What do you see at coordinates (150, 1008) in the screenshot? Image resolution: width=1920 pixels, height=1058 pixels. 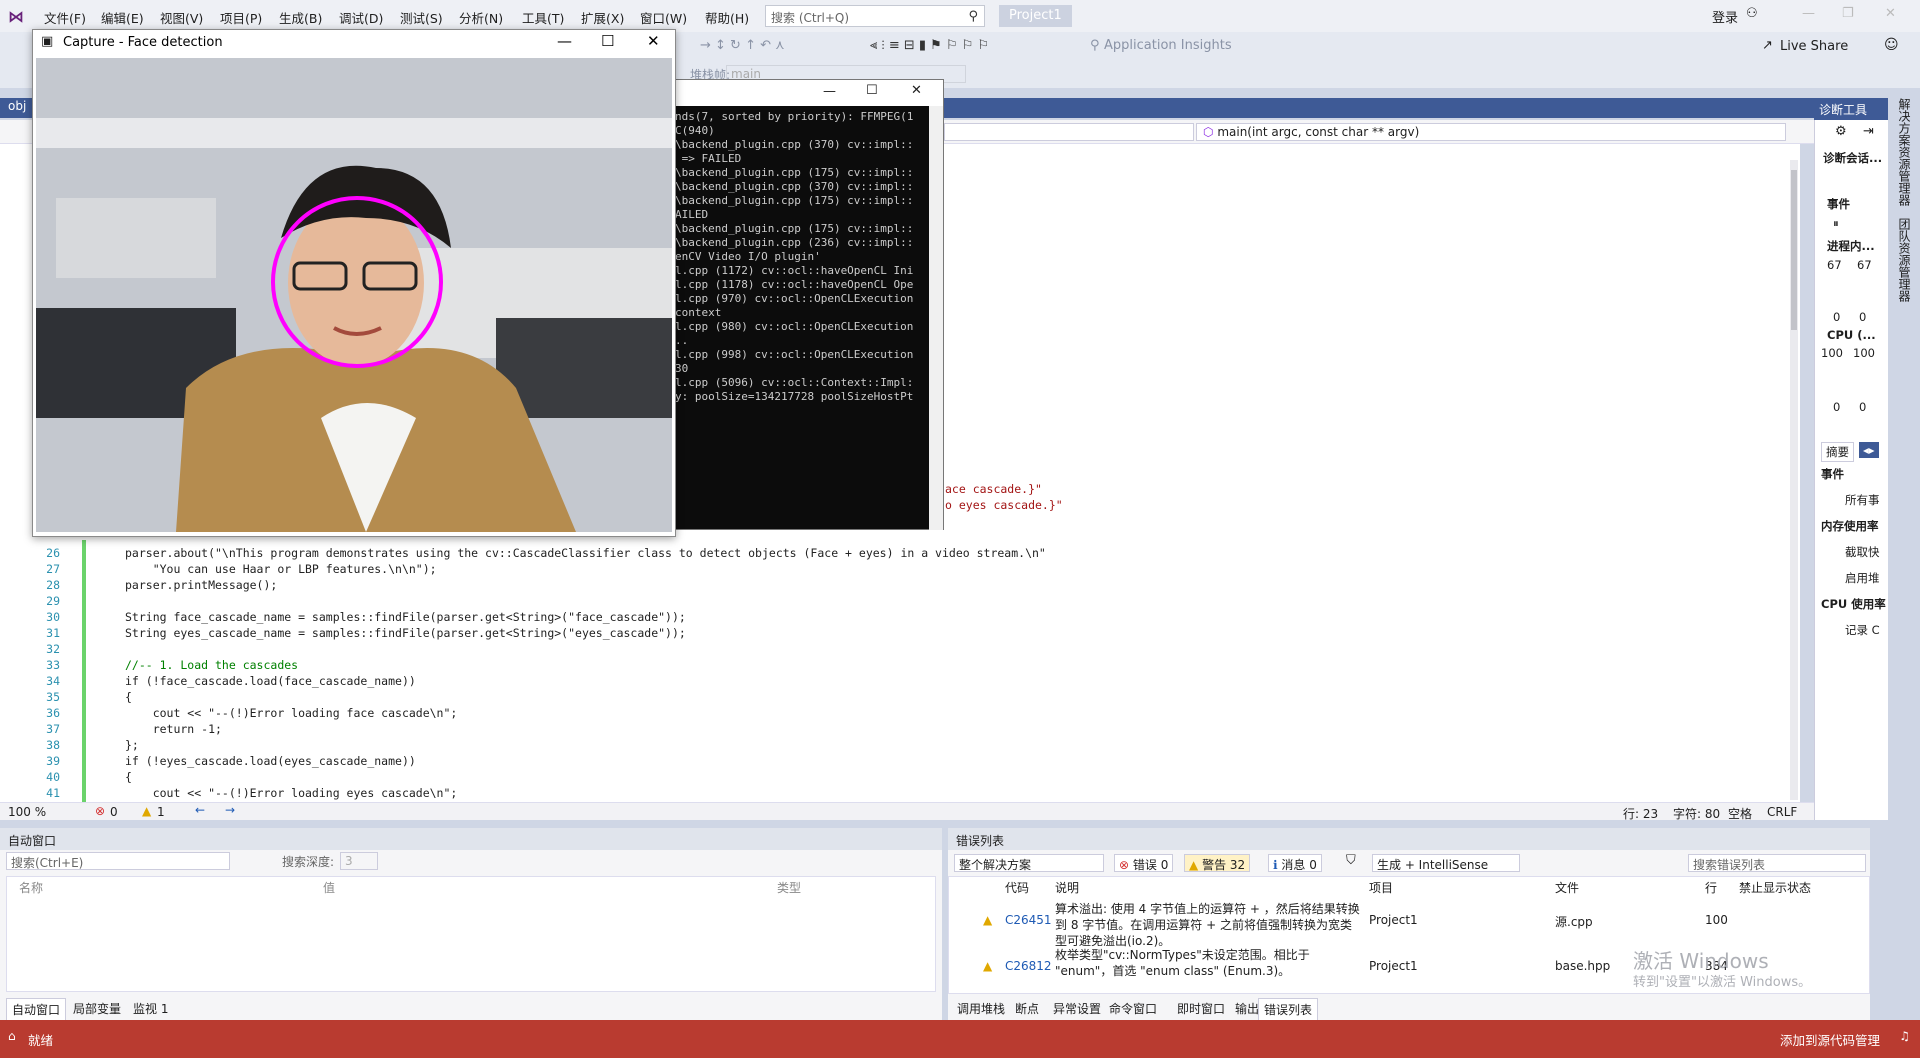 I see `tab-watch: 监视 1` at bounding box center [150, 1008].